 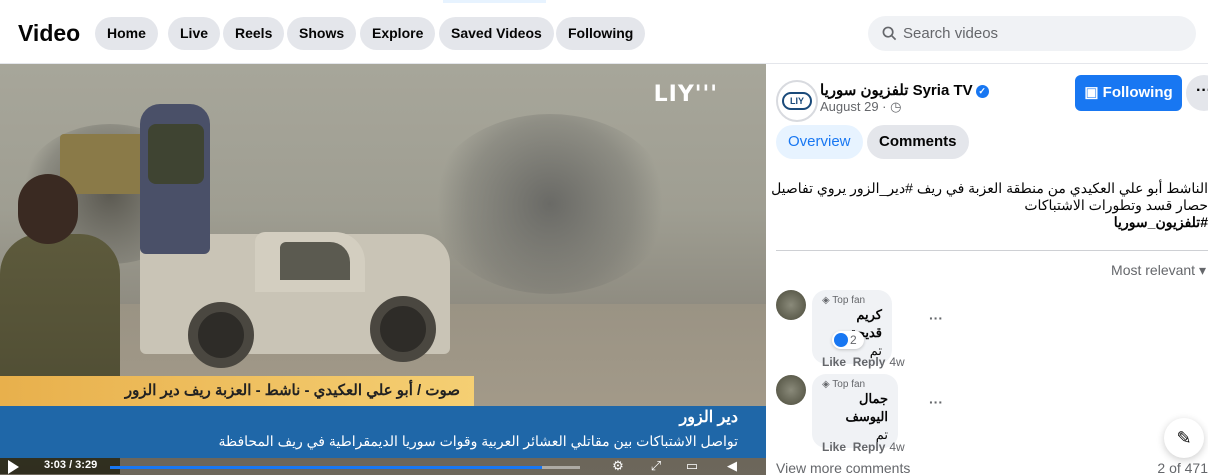 What do you see at coordinates (852, 327) in the screenshot?
I see `comment-bubble: ◈ Top fan كريم قديحة تم` at bounding box center [852, 327].